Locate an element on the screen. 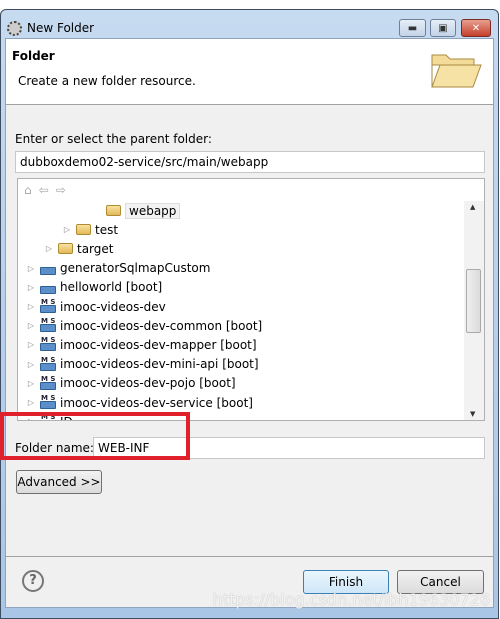  scroll-down-icon: ▼ is located at coordinates (472, 414).